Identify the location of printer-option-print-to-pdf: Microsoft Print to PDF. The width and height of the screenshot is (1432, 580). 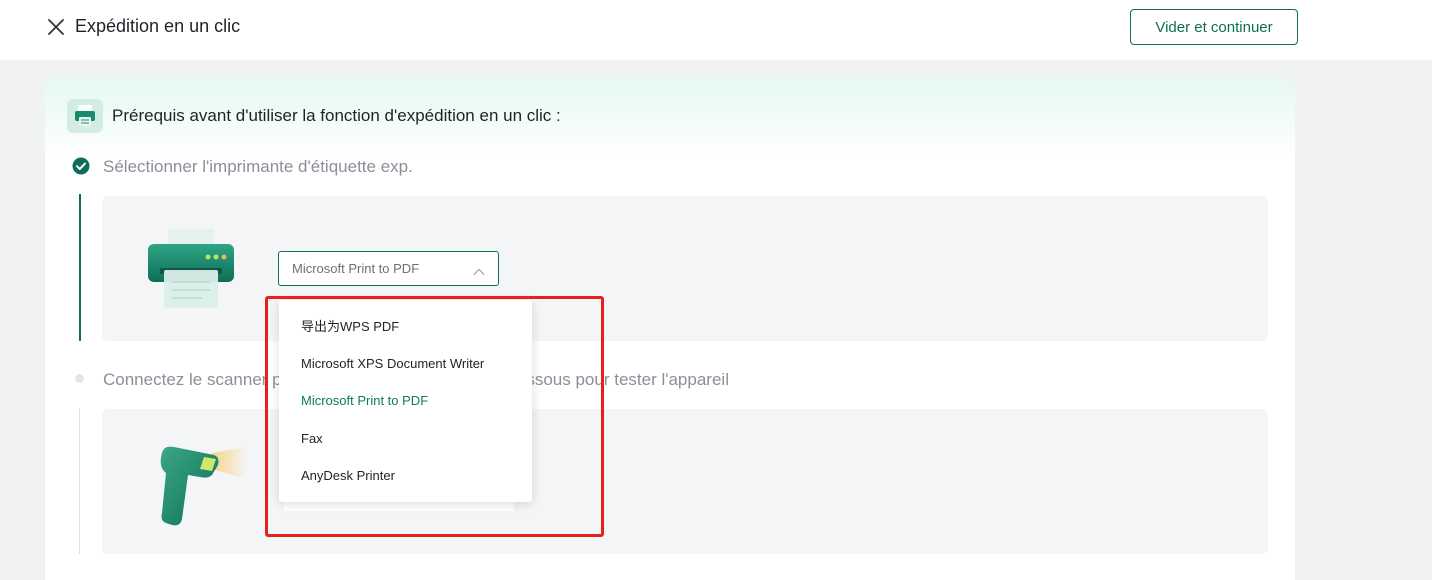
(405, 400).